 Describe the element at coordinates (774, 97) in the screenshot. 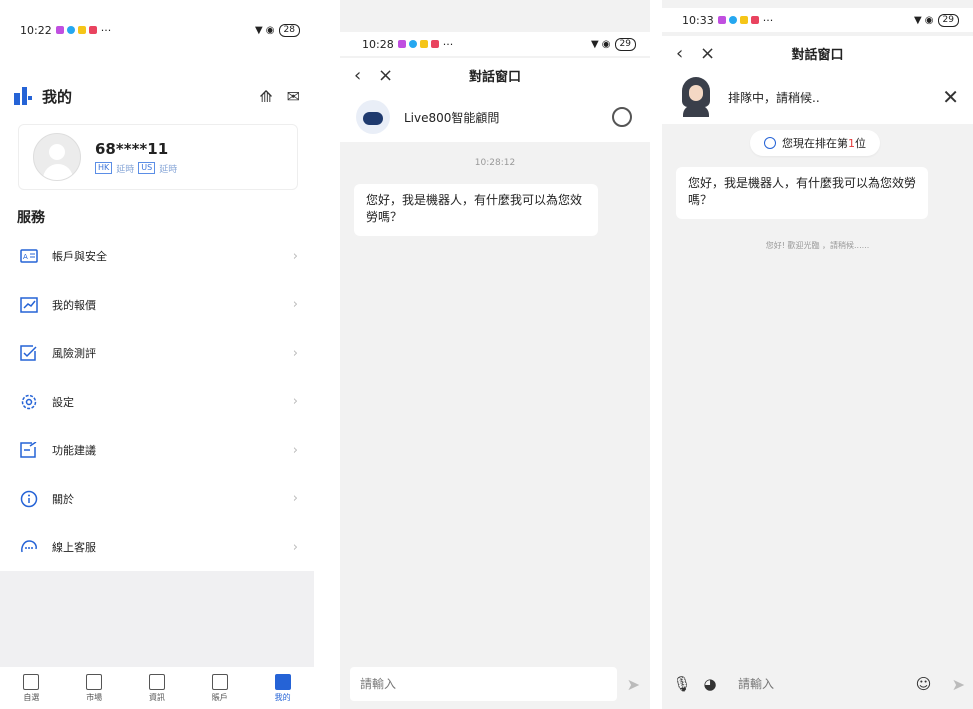

I see `queue-status: 排隊中，請稍候..` at that location.